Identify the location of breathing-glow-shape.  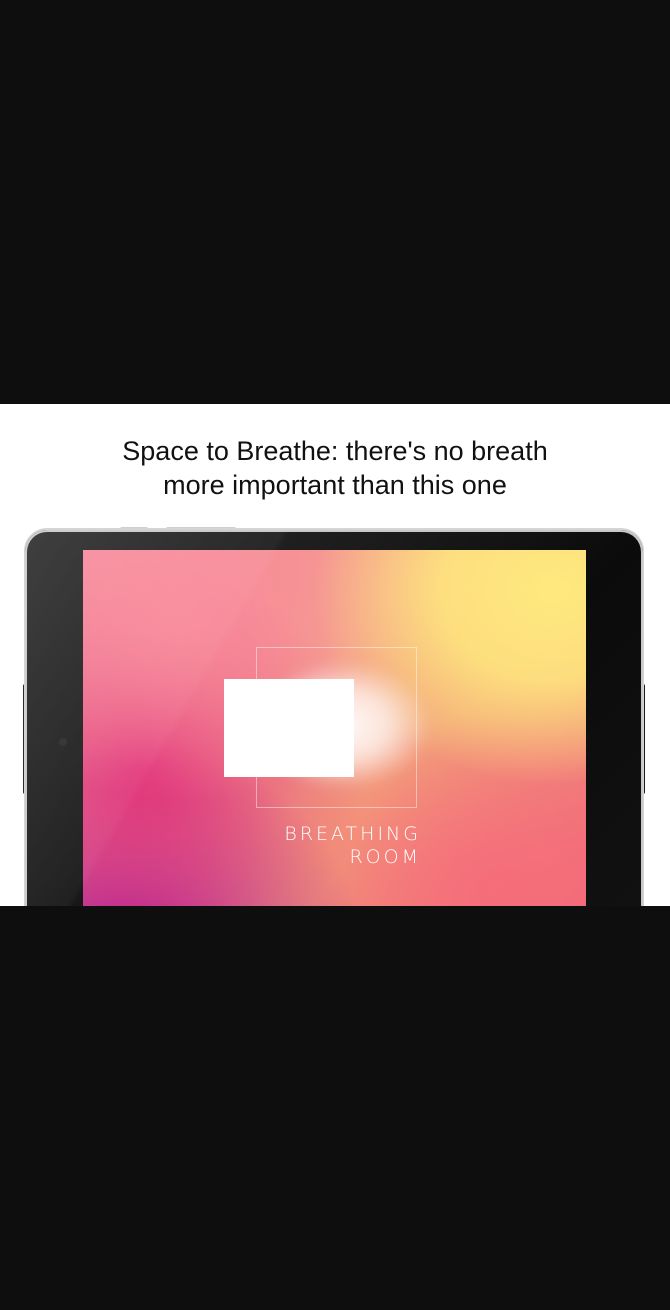
(358, 725).